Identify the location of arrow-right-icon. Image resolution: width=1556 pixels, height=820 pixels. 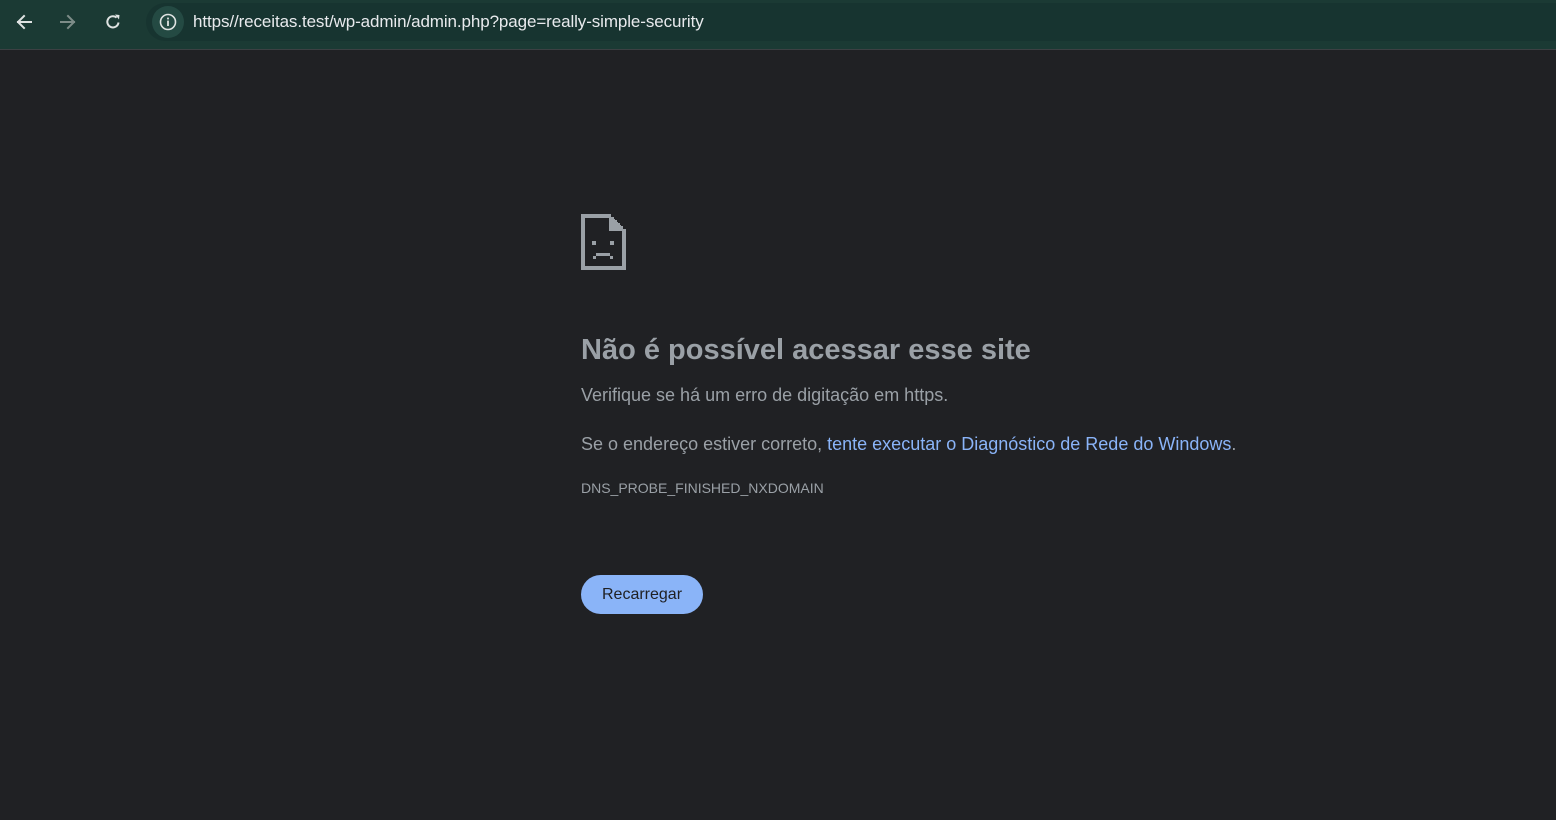
(68, 22).